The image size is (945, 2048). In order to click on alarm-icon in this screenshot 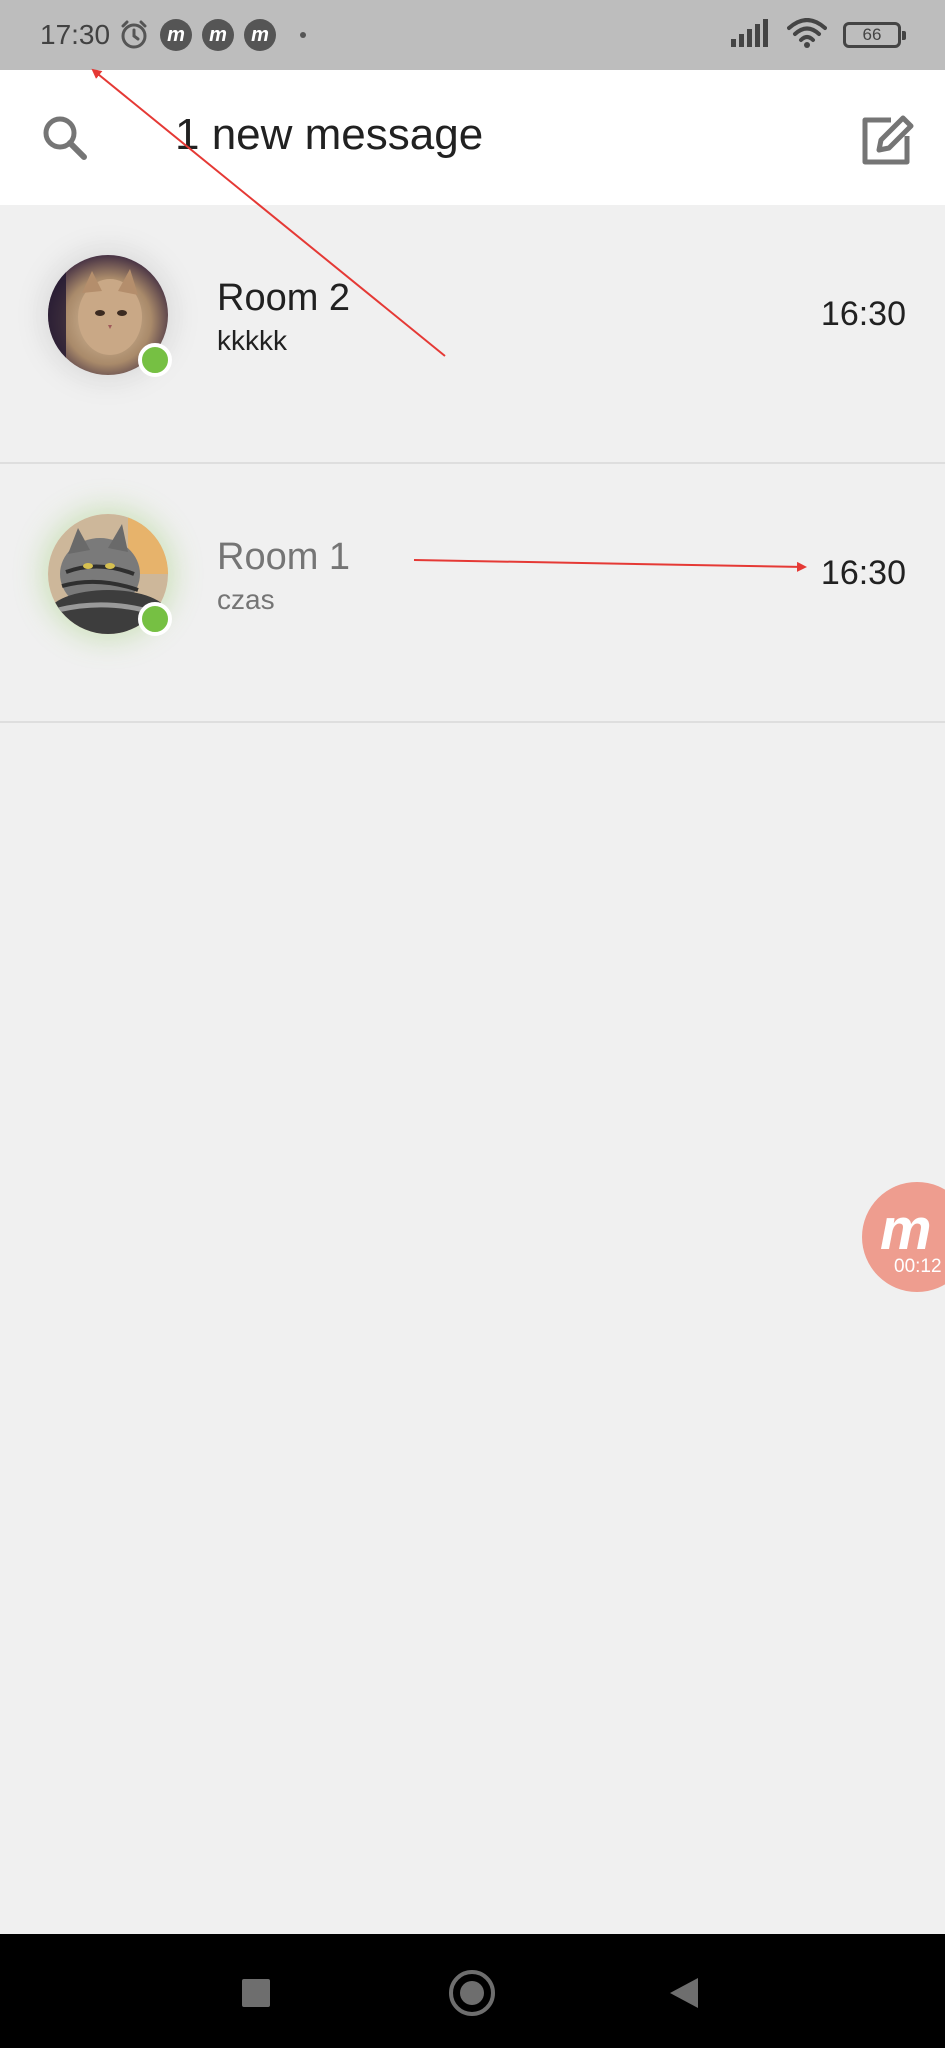, I will do `click(134, 35)`.